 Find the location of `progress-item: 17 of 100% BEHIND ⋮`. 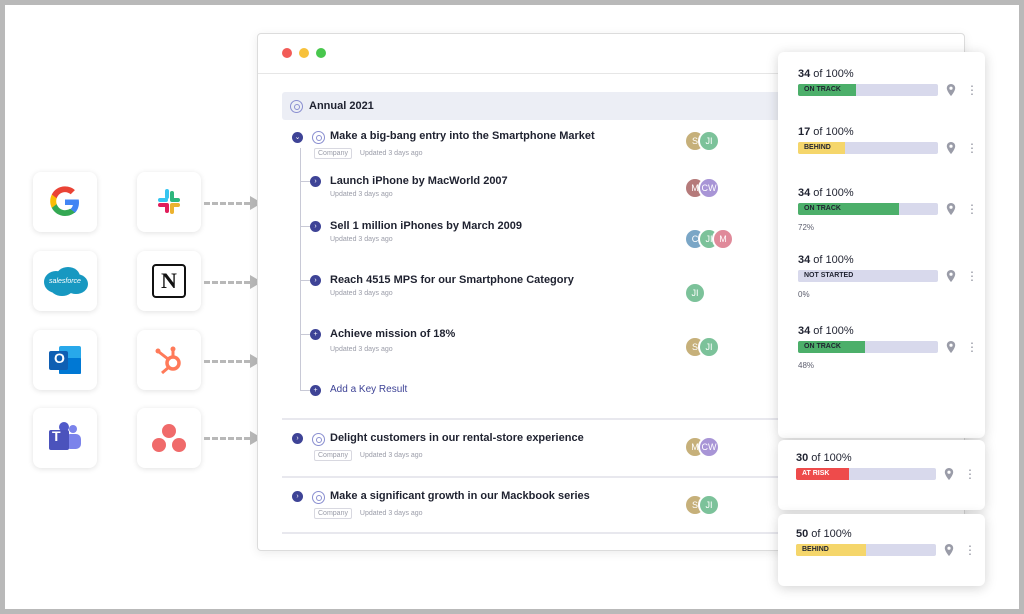

progress-item: 17 of 100% BEHIND ⋮ is located at coordinates (888, 140).